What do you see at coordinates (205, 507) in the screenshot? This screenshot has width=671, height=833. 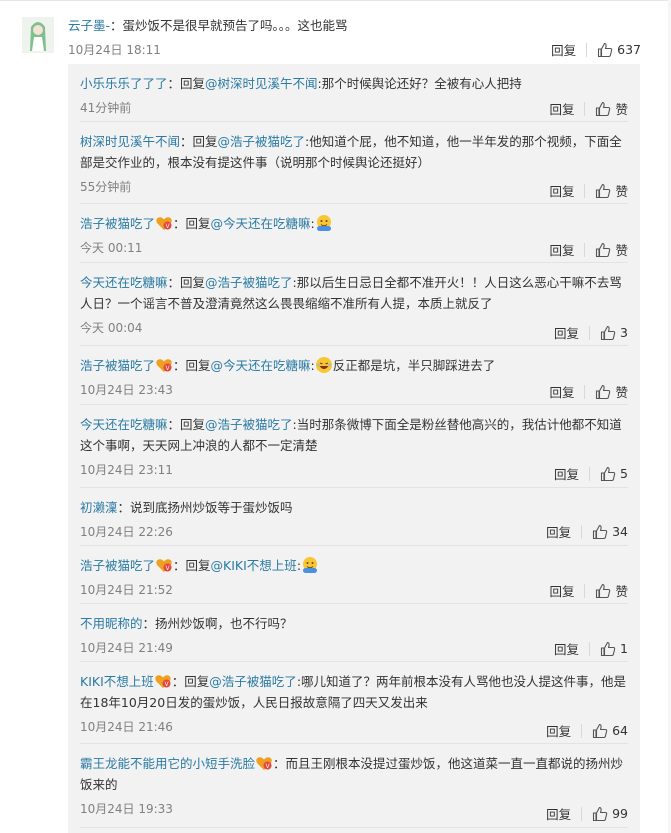 I see `reply-body: ：说到底扬州炒饭等于蛋炒饭吗` at bounding box center [205, 507].